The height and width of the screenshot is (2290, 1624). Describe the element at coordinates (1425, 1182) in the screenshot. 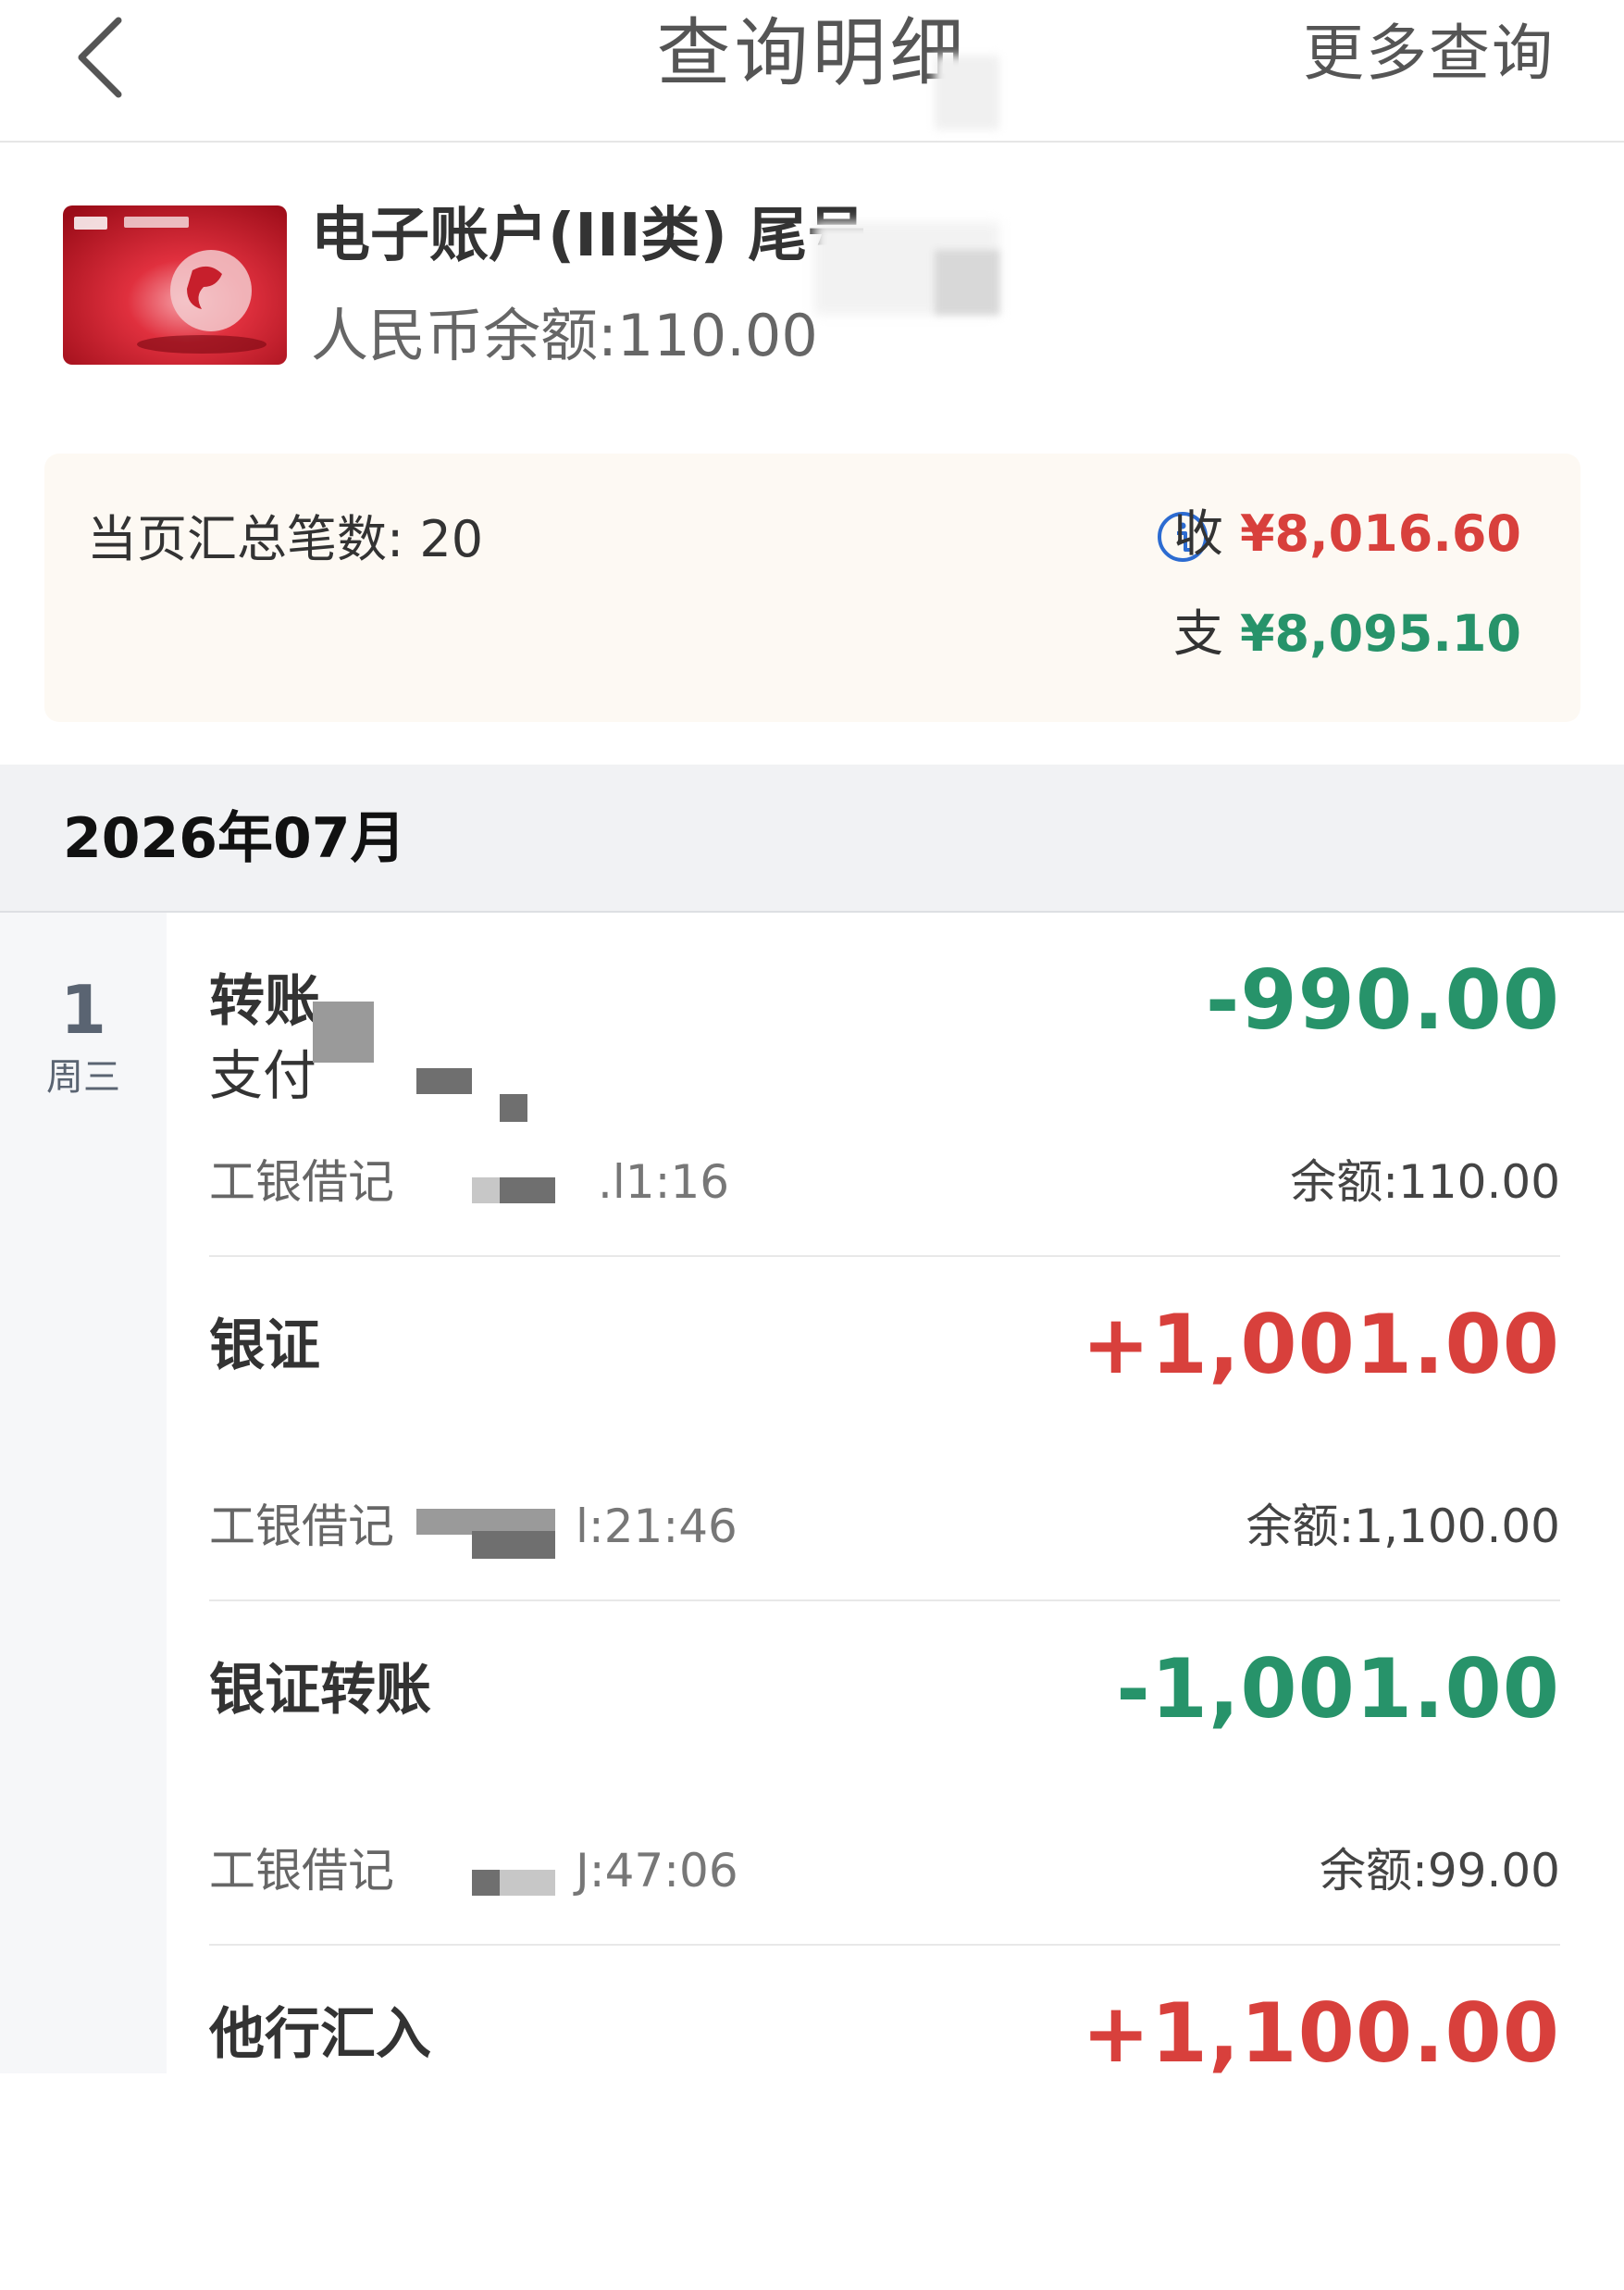

I see `transaction-balance: 余额:110.00` at that location.